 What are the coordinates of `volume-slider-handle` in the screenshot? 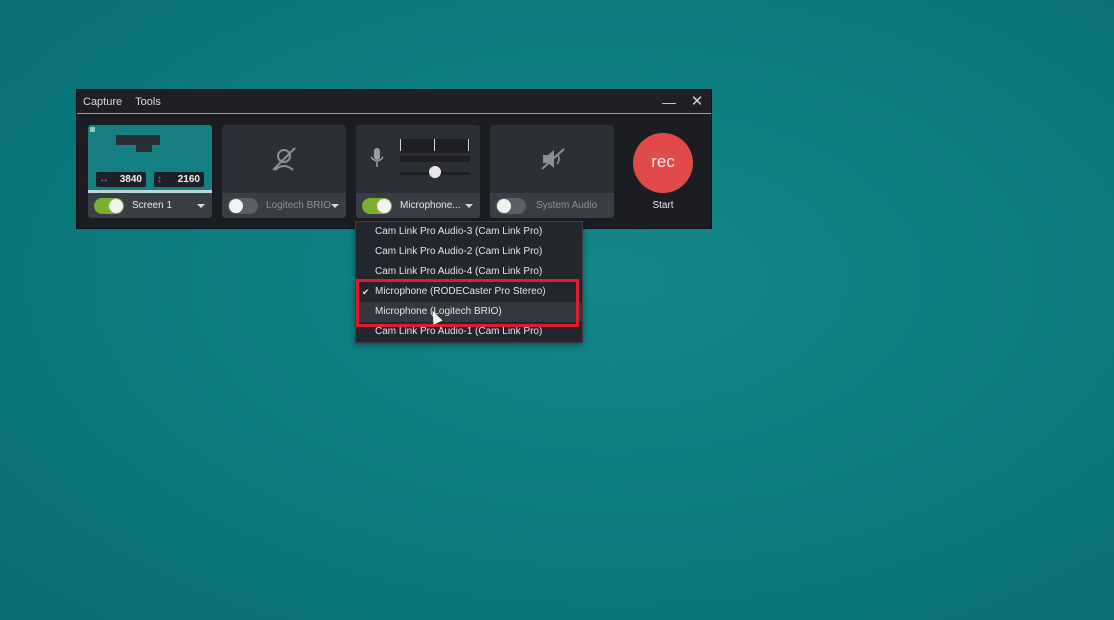 It's located at (435, 172).